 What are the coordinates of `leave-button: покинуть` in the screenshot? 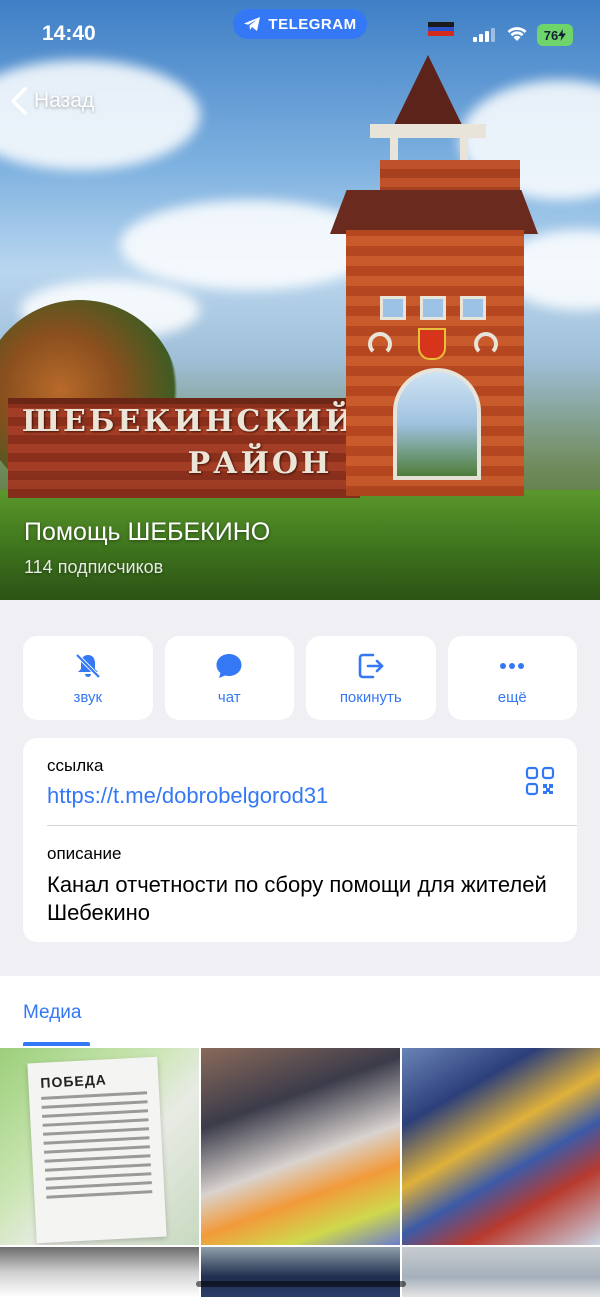 It's located at (371, 678).